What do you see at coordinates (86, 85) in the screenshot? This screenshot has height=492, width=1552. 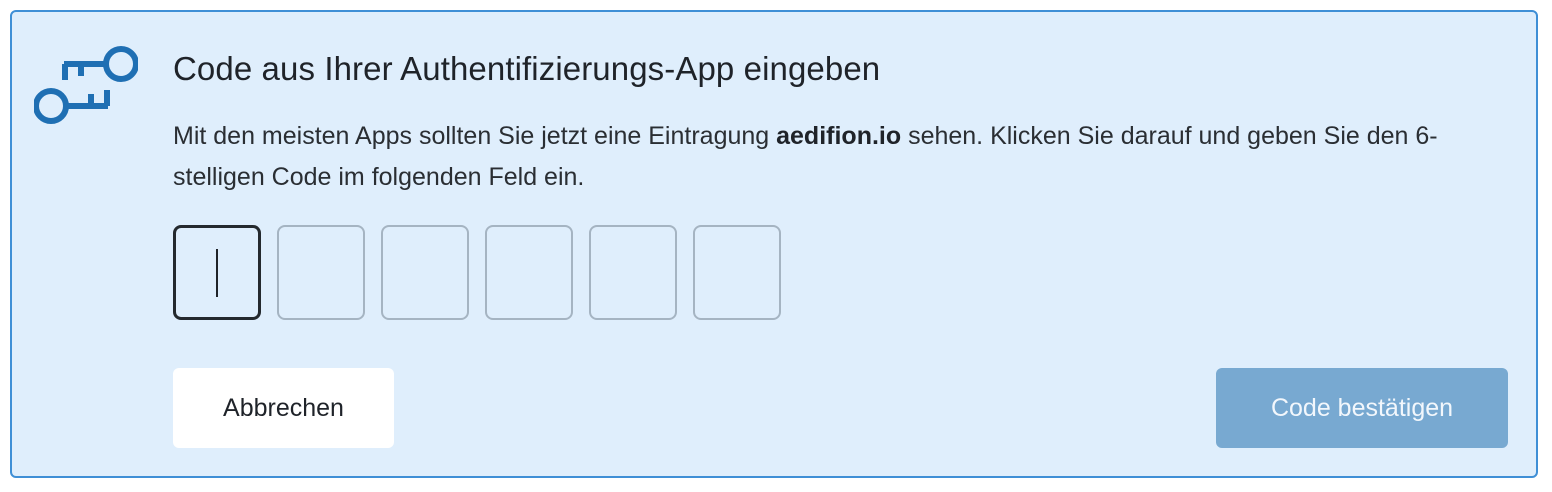 I see `key-icon` at bounding box center [86, 85].